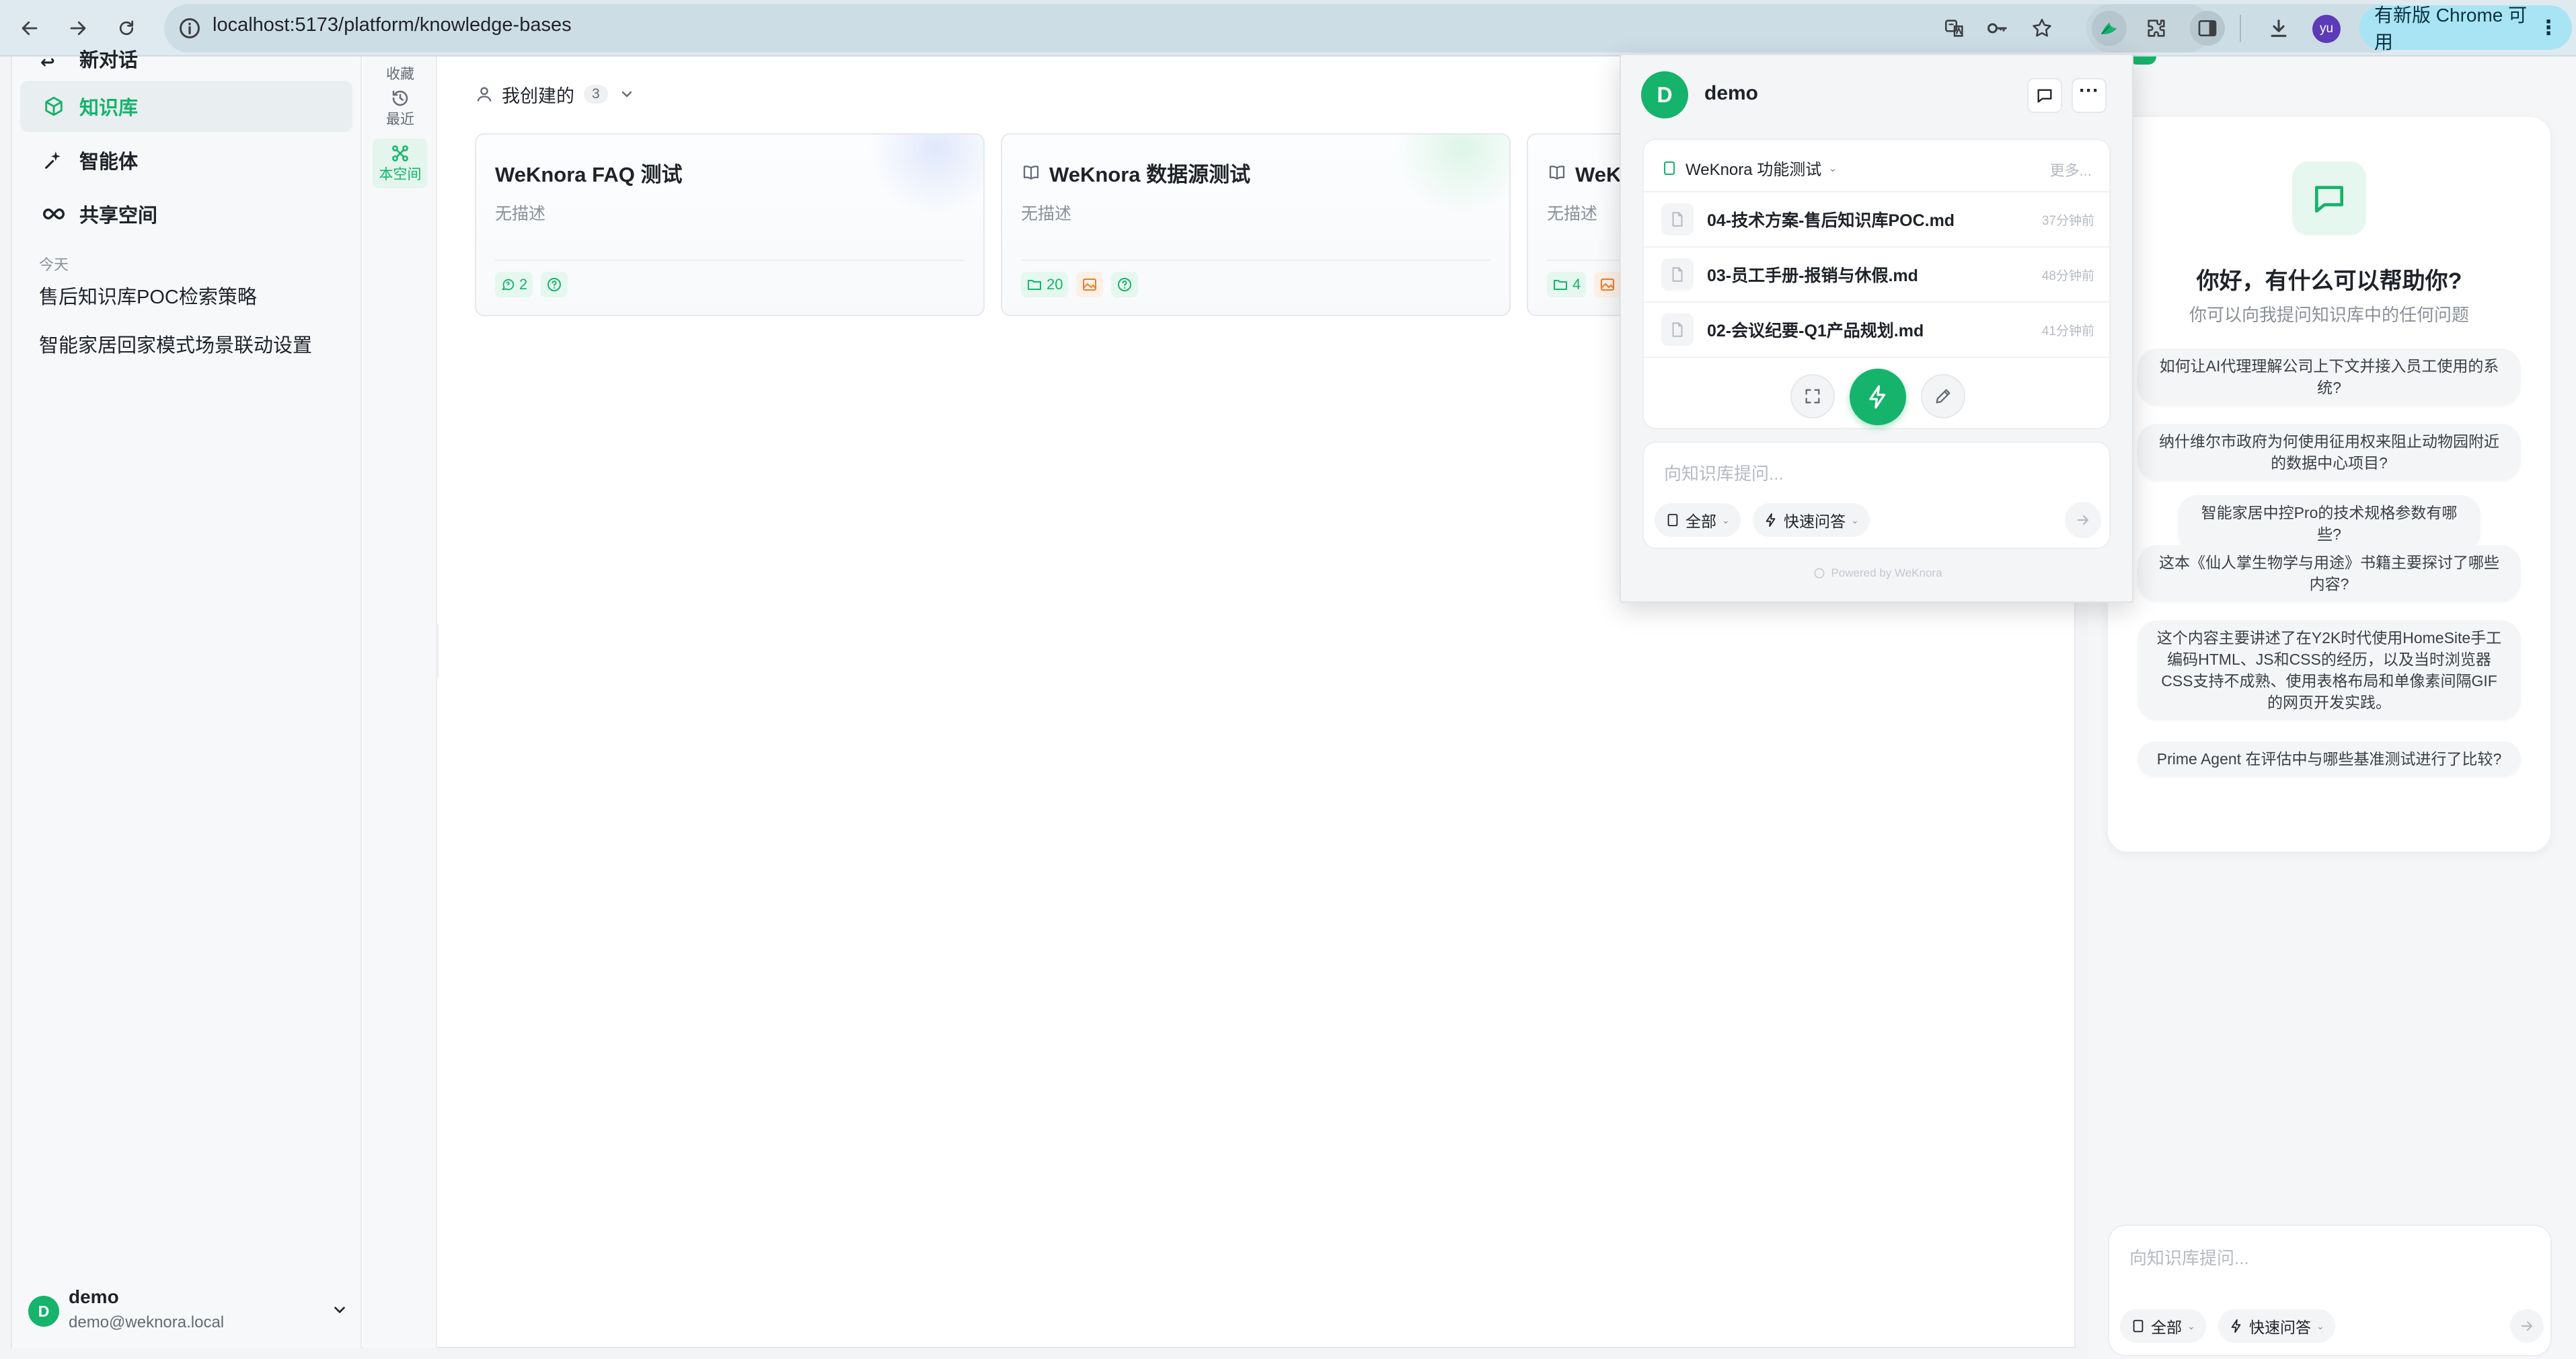 This screenshot has width=2576, height=1359. What do you see at coordinates (339, 1310) in the screenshot?
I see `chevron-down-icon` at bounding box center [339, 1310].